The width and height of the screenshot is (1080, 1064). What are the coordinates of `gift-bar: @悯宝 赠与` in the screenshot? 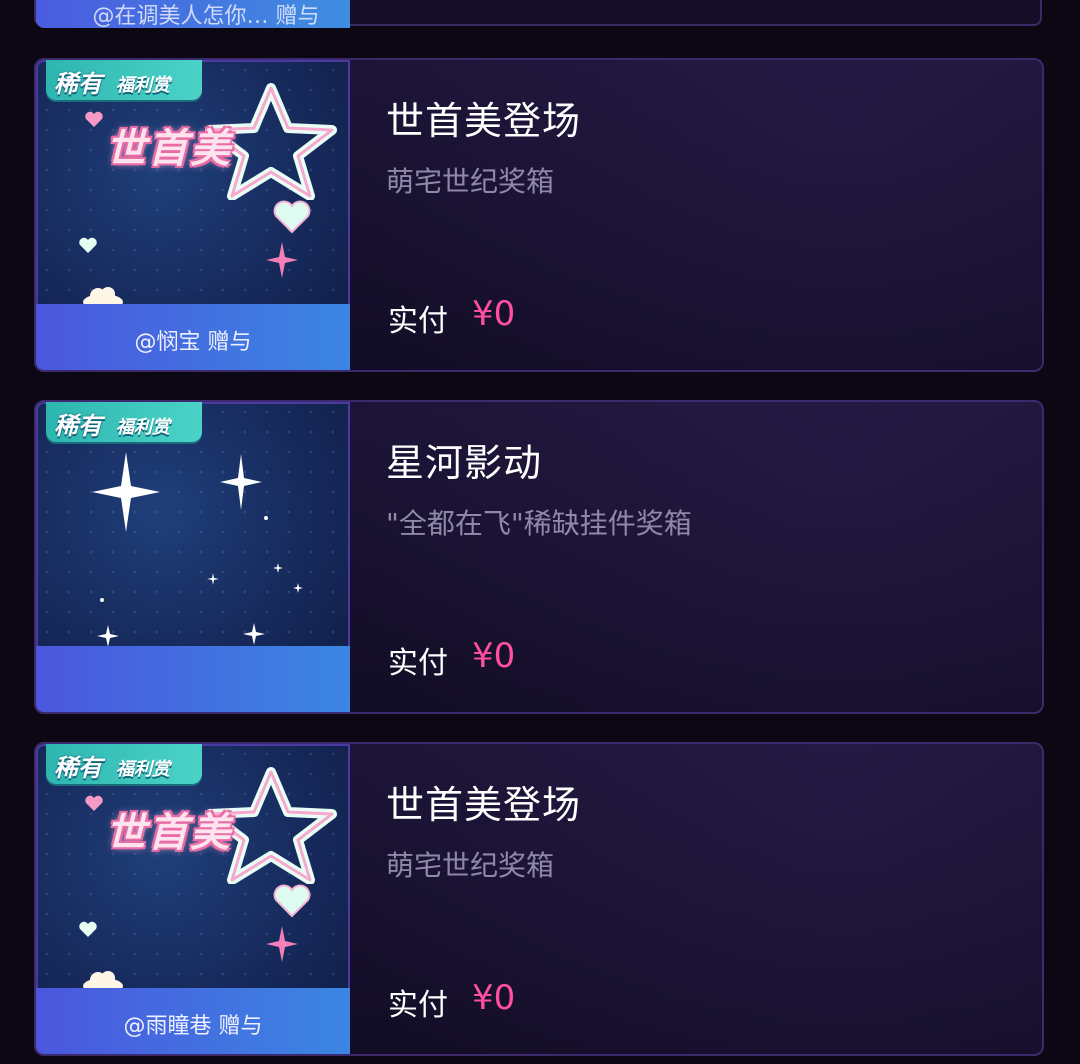 It's located at (193, 337).